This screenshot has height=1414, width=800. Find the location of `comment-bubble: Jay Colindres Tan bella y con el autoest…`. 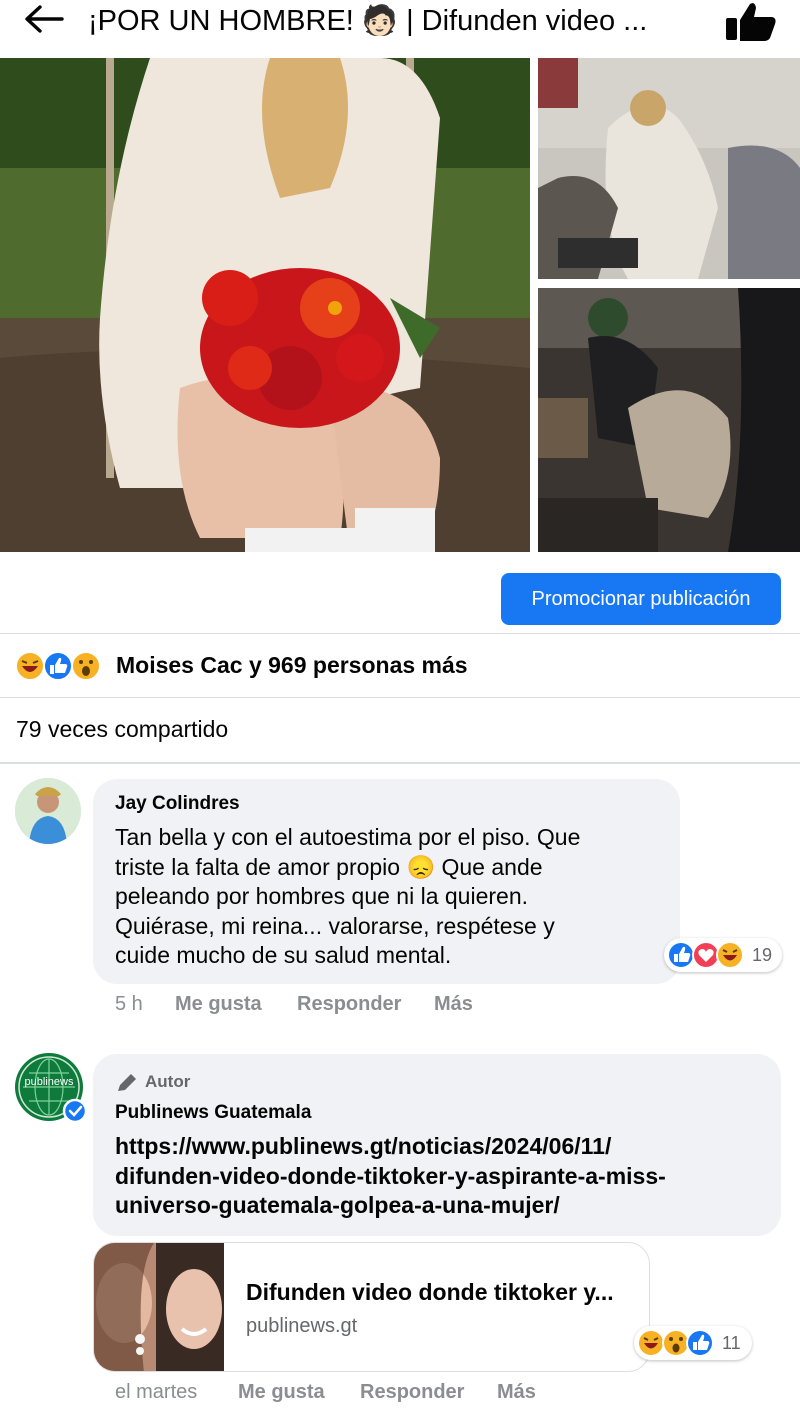

comment-bubble: Jay Colindres Tan bella y con el autoest… is located at coordinates (386, 881).